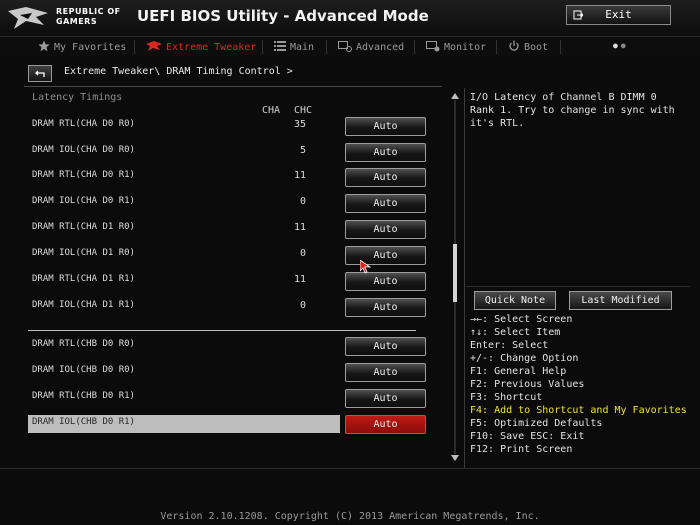  What do you see at coordinates (184, 372) in the screenshot?
I see `setting-row: DRAM IOL(CHB D0 R0)` at bounding box center [184, 372].